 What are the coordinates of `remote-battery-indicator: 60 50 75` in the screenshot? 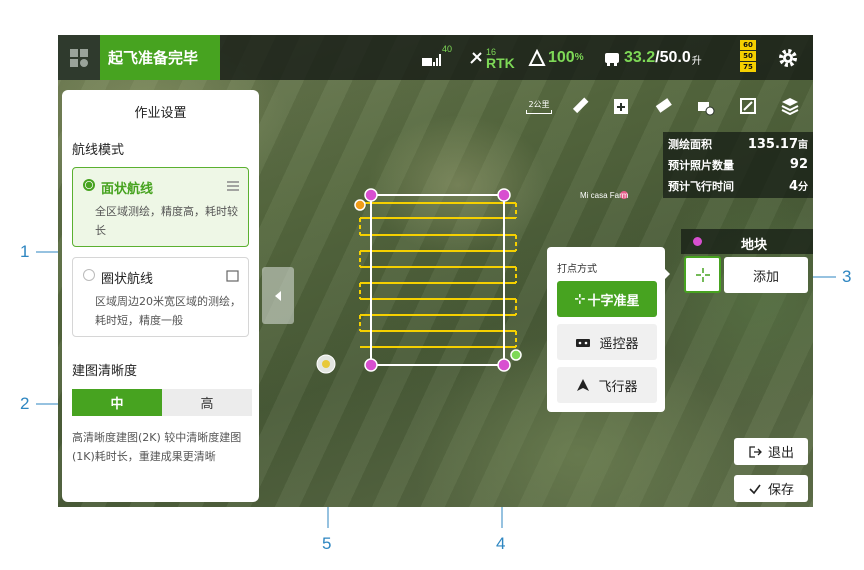 It's located at (748, 57).